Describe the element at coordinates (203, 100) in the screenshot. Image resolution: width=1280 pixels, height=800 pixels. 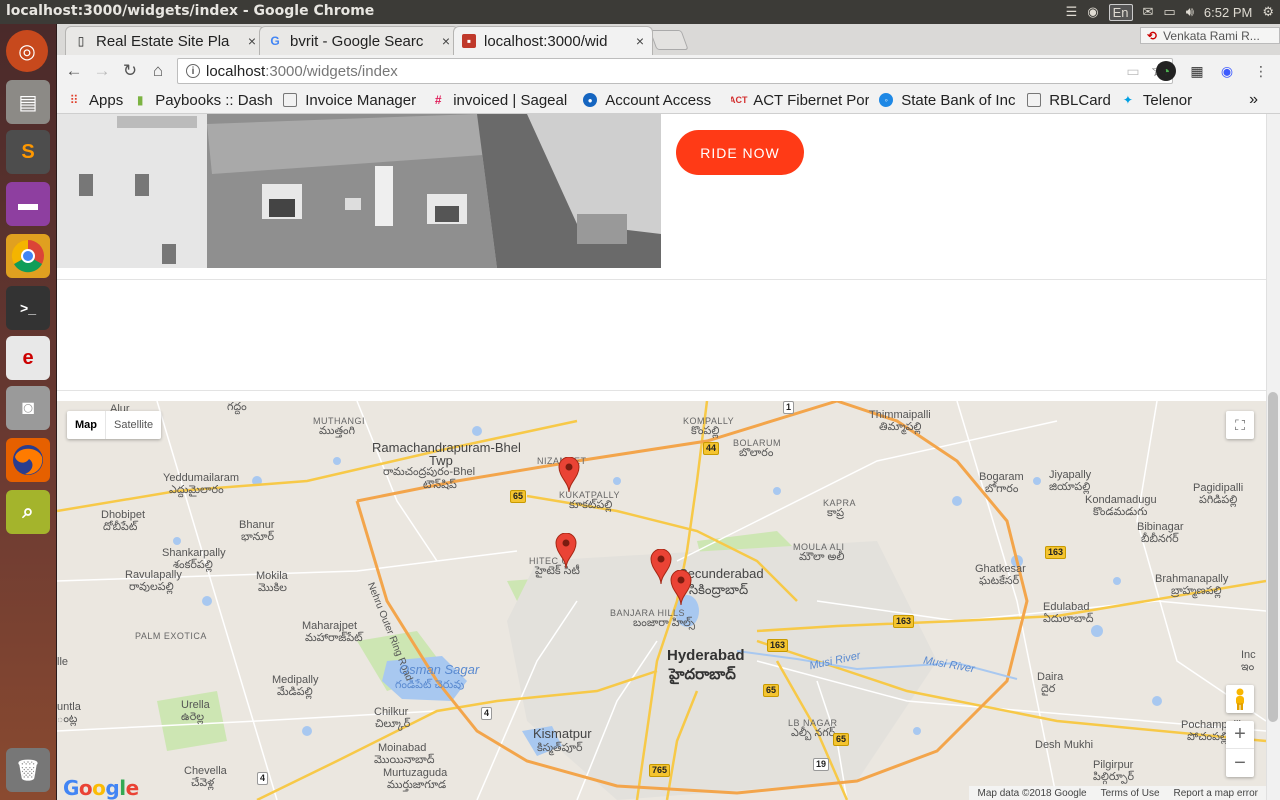
I see `bookmark-paybooks: ▮ Paybooks :: Dash` at that location.